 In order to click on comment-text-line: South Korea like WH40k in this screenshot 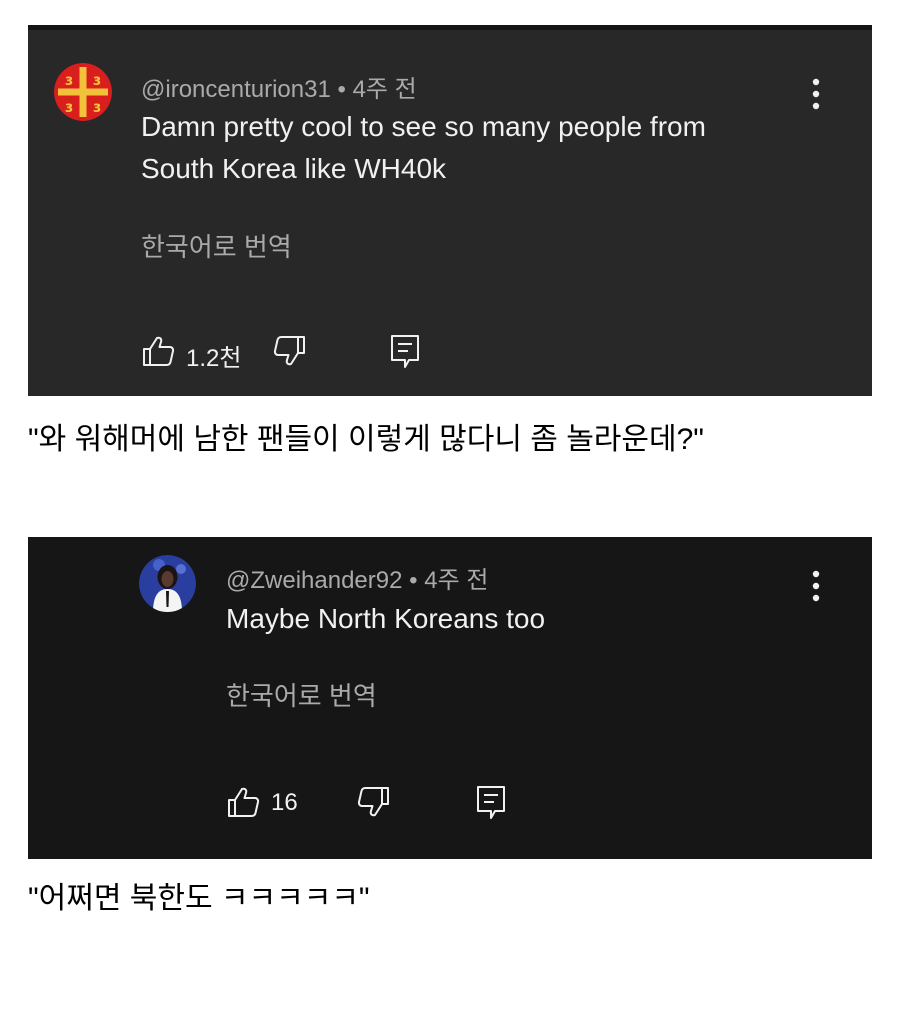, I will do `click(294, 168)`.